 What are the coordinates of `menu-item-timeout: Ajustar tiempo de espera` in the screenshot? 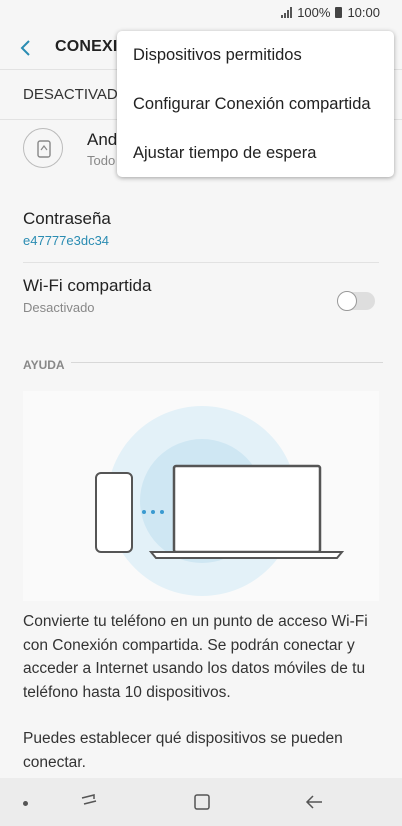 It's located at (255, 153).